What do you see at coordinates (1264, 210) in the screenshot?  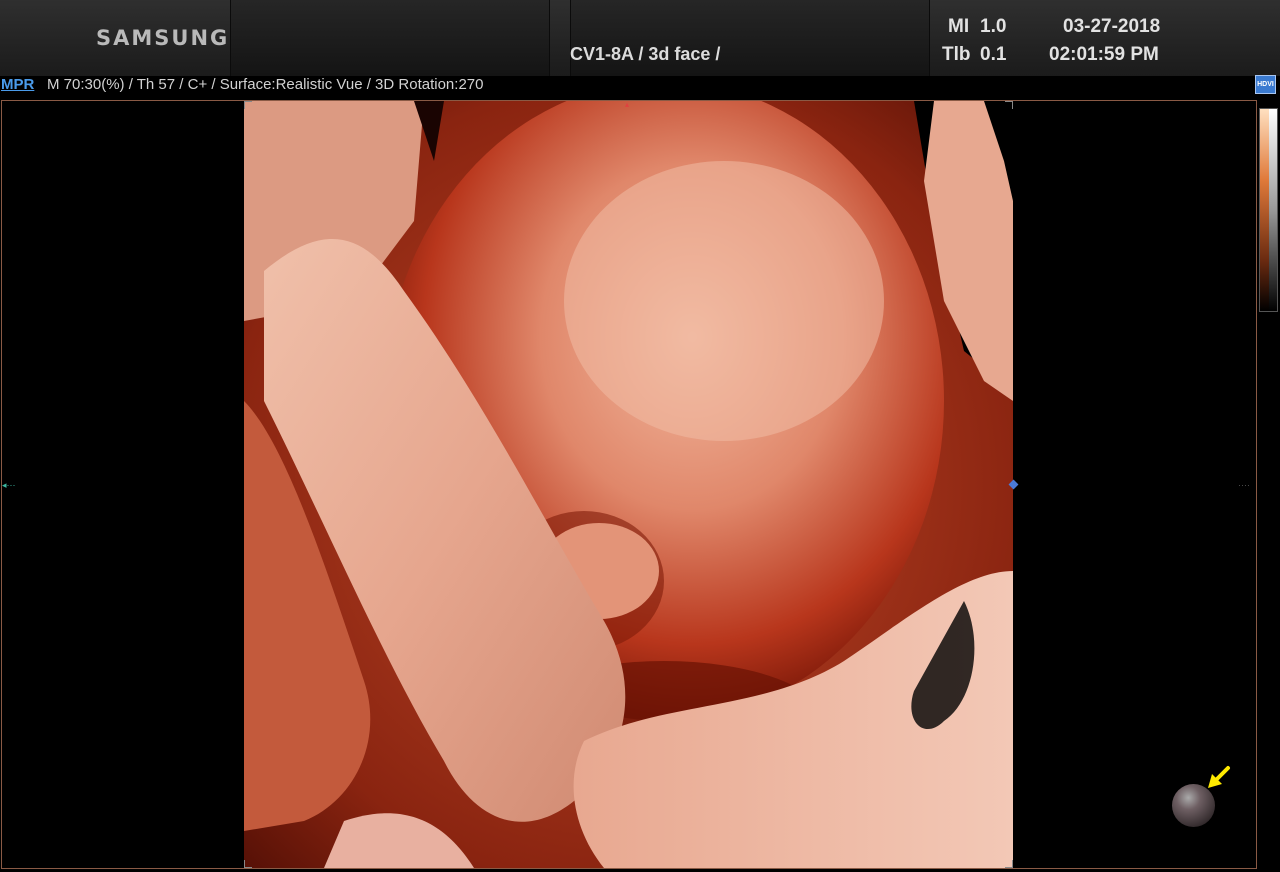 I see `color-map-tint` at bounding box center [1264, 210].